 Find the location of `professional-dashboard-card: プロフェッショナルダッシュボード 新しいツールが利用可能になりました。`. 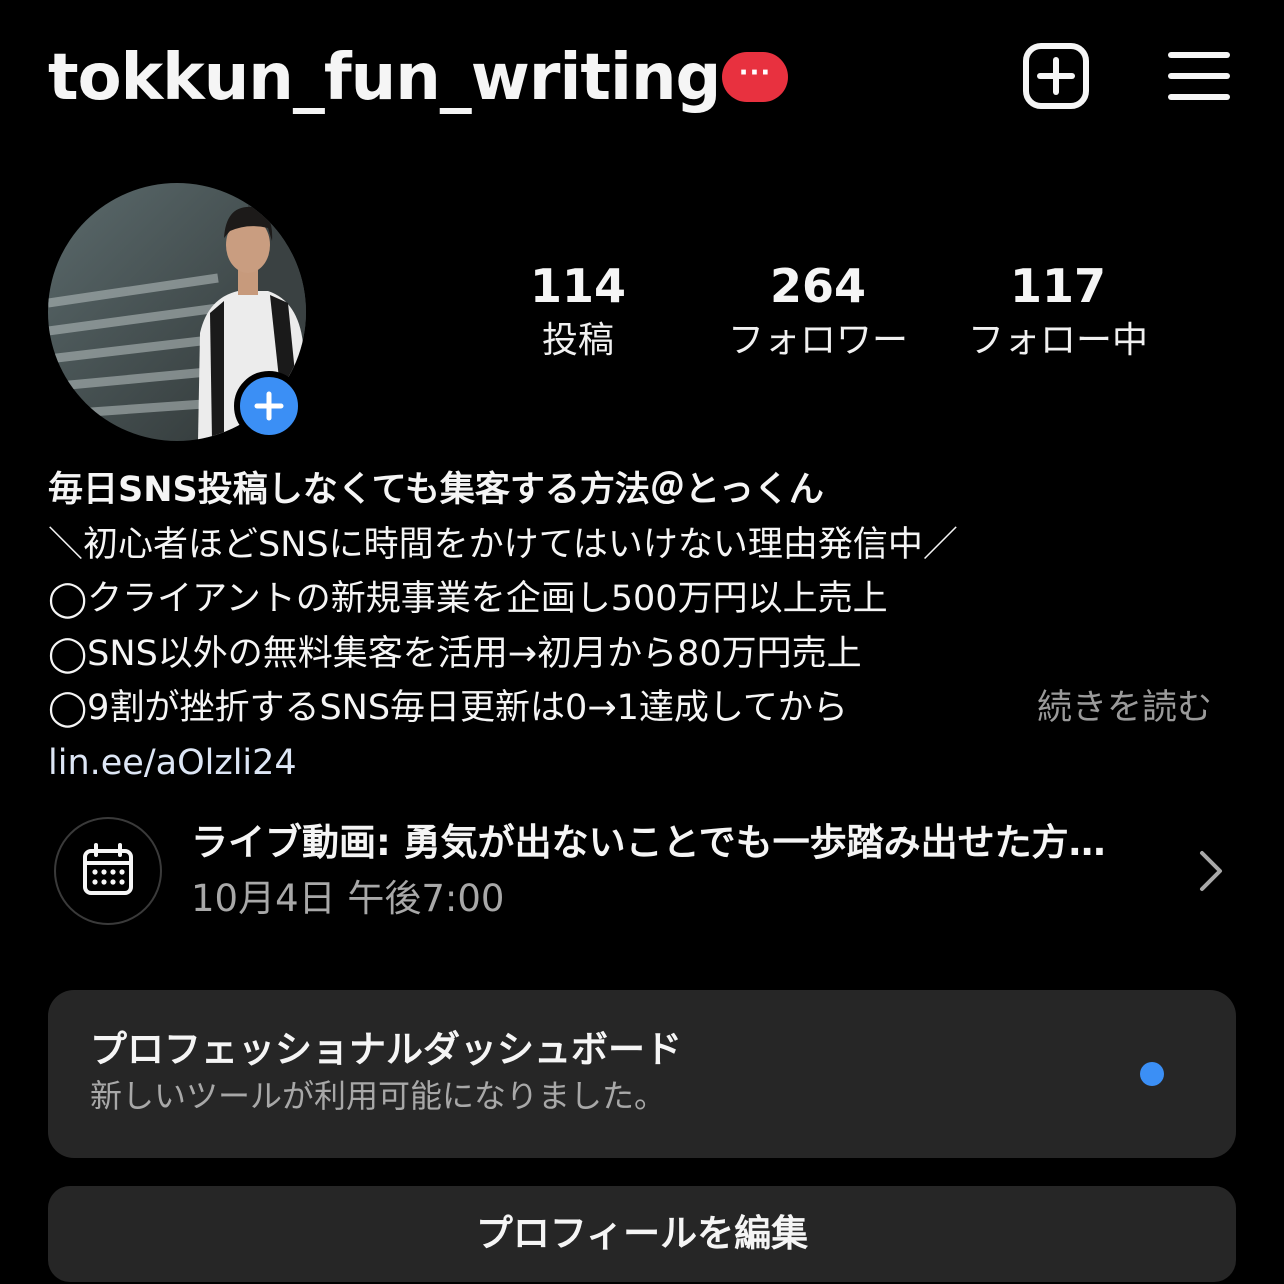

professional-dashboard-card: プロフェッショナルダッシュボード 新しいツールが利用可能になりました。 is located at coordinates (642, 1074).